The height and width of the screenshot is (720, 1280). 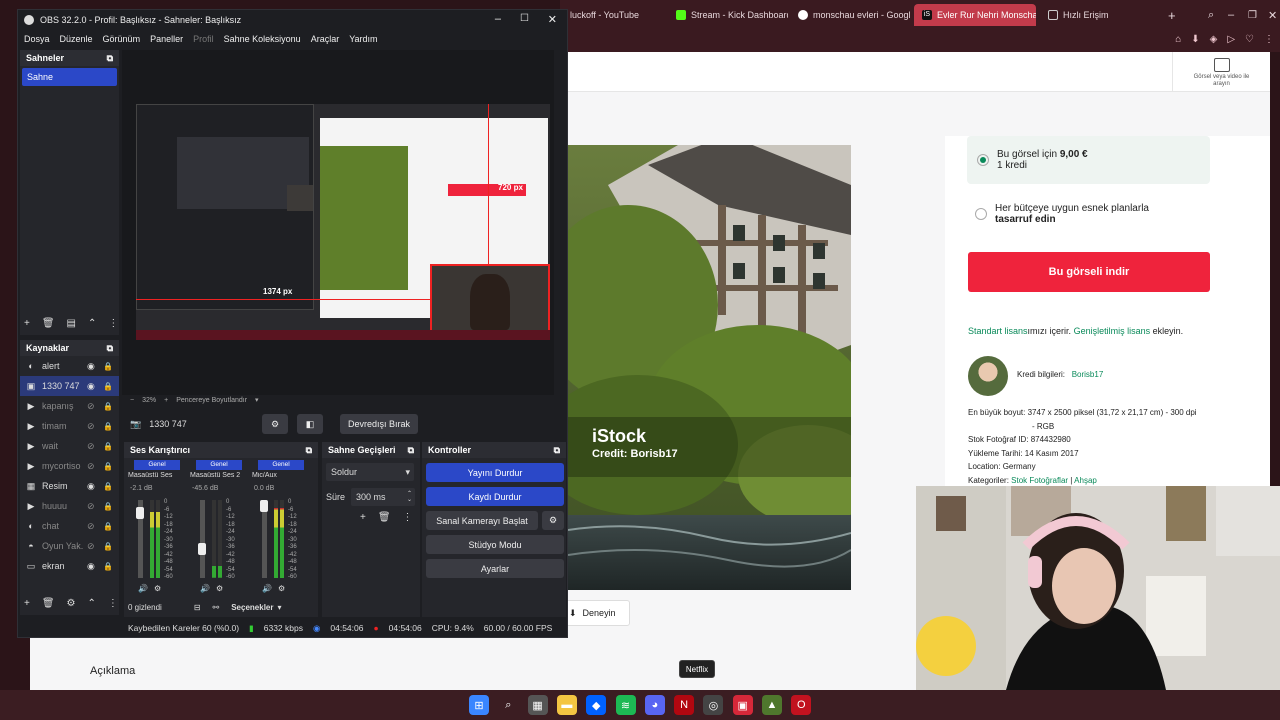 What do you see at coordinates (363, 39) in the screenshot?
I see `menu-help: Yardım` at bounding box center [363, 39].